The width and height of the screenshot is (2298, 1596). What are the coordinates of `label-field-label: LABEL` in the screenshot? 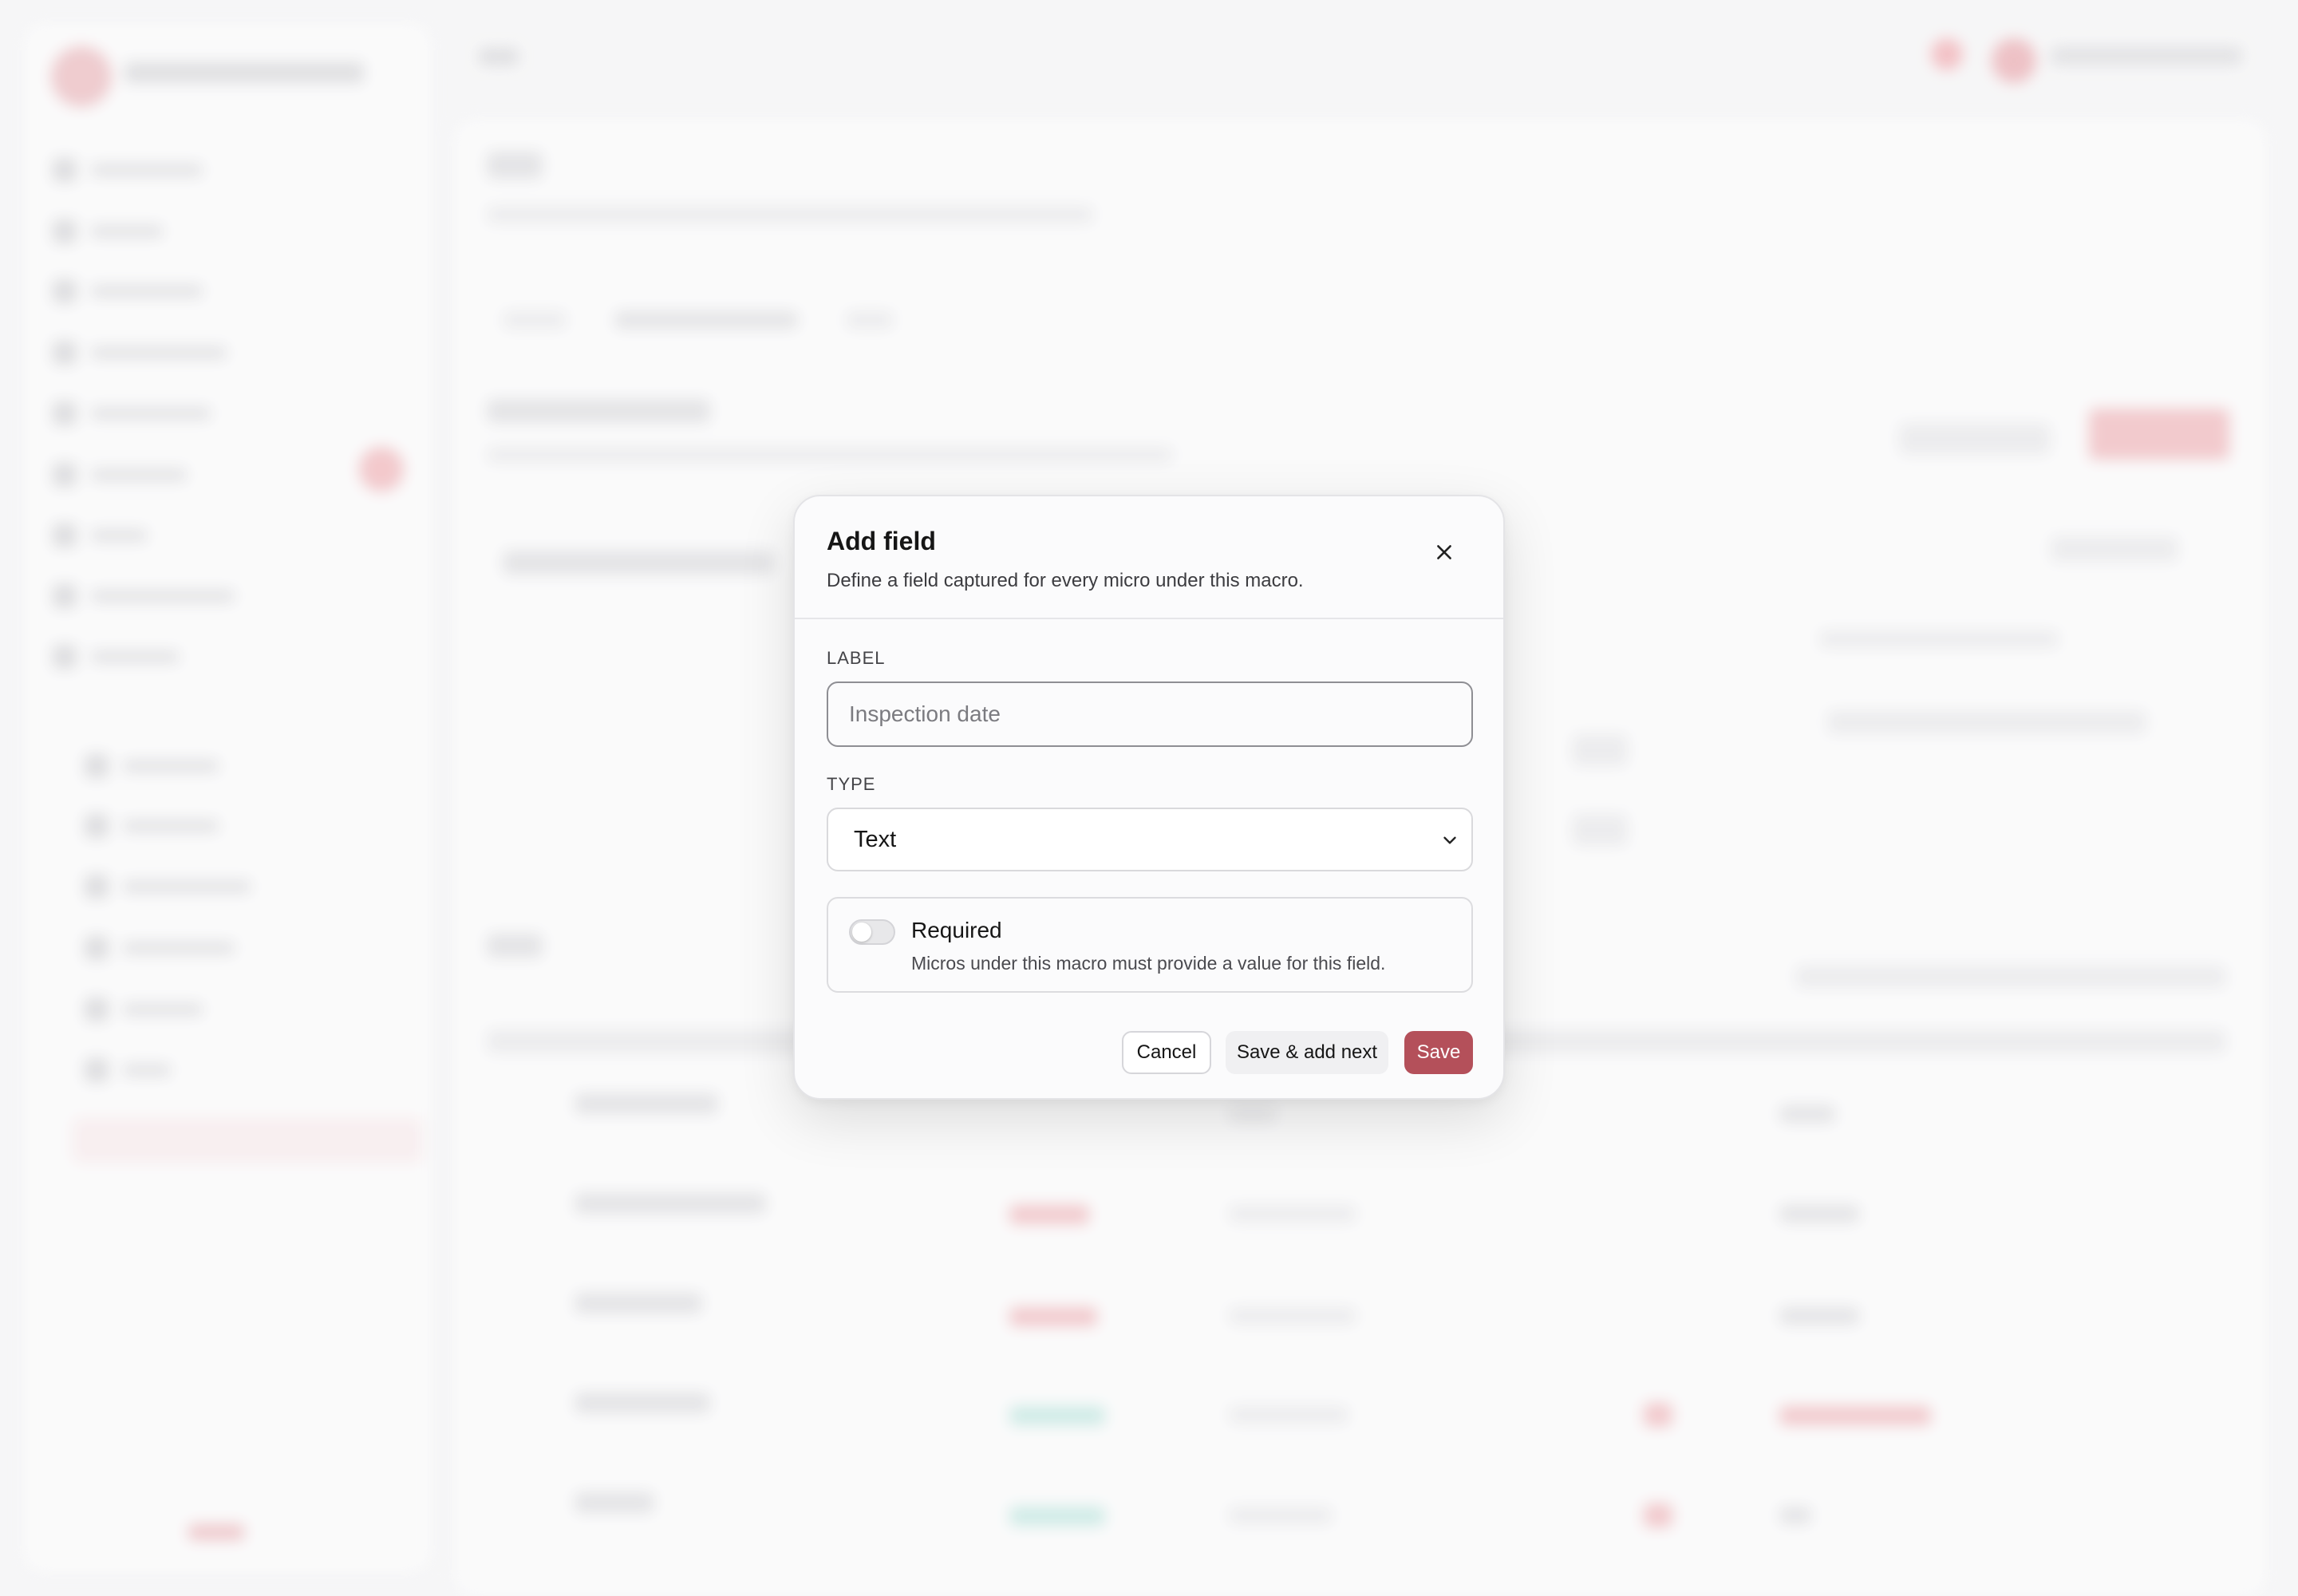 It's located at (856, 658).